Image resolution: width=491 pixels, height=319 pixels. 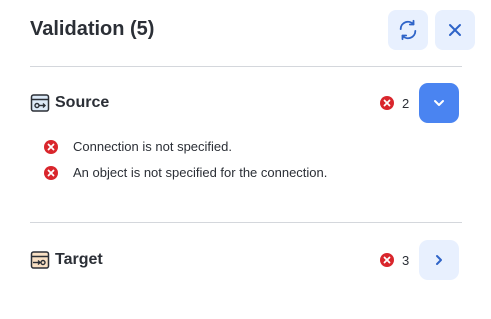 I want to click on target-expand-button, so click(x=439, y=260).